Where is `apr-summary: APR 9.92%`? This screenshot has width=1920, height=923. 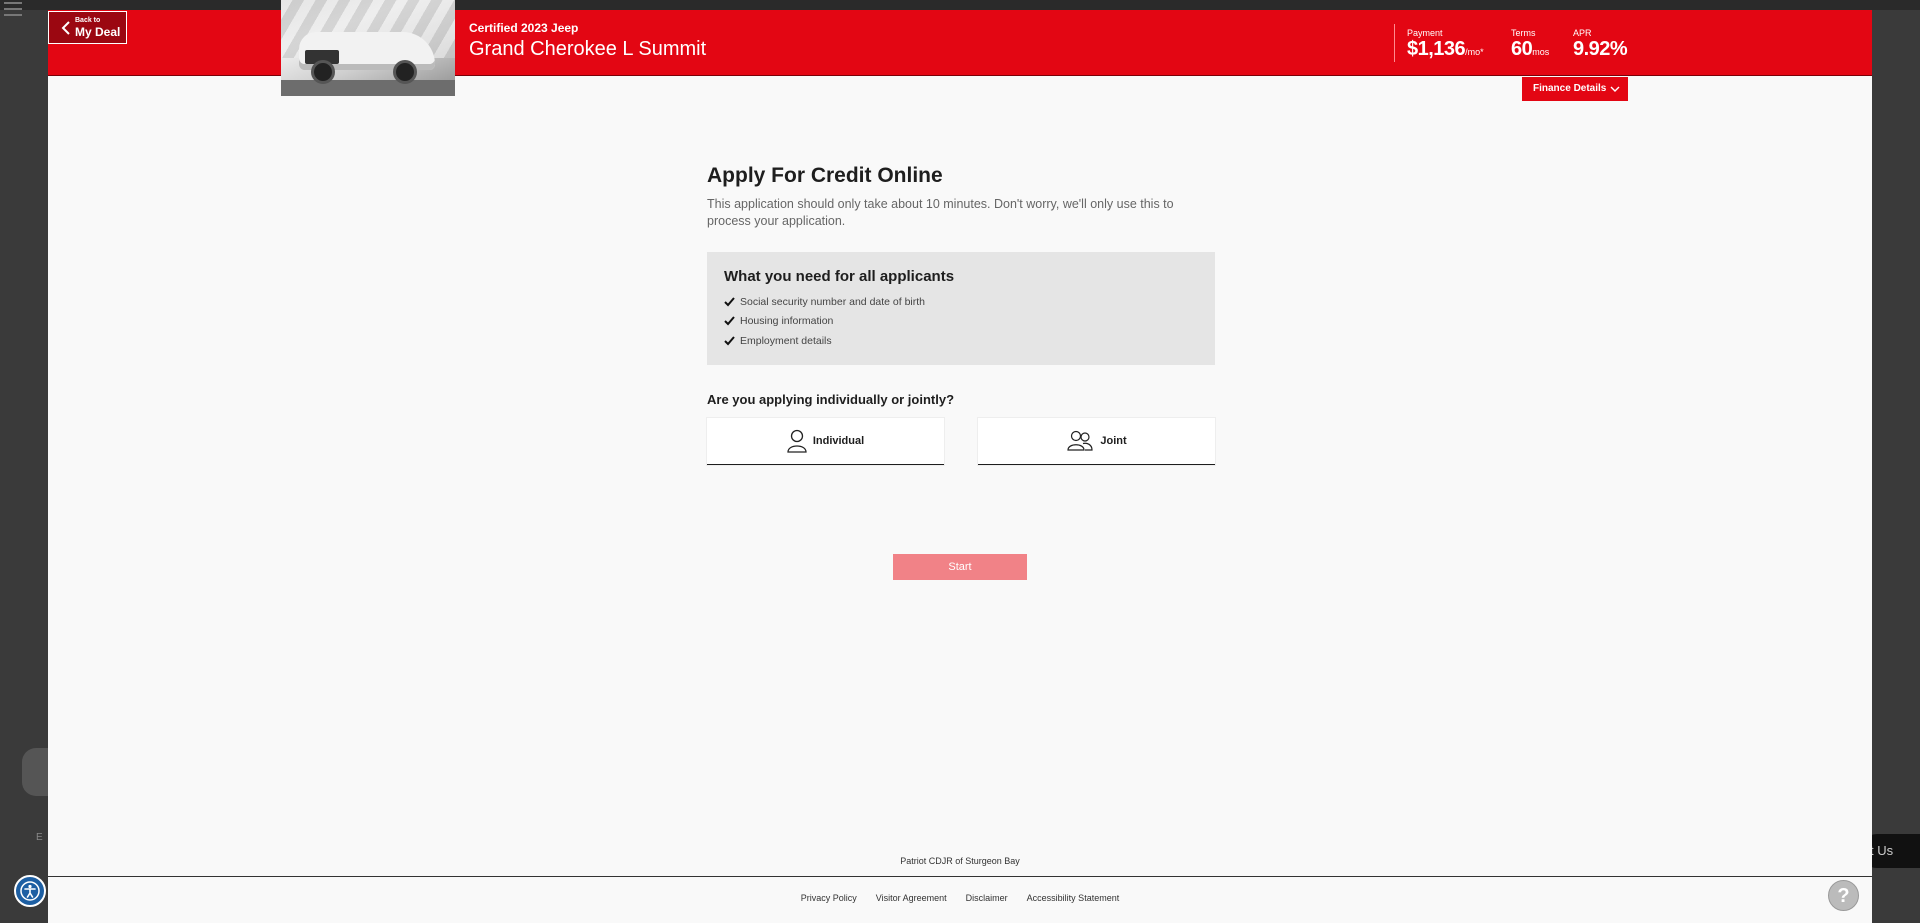 apr-summary: APR 9.92% is located at coordinates (1600, 44).